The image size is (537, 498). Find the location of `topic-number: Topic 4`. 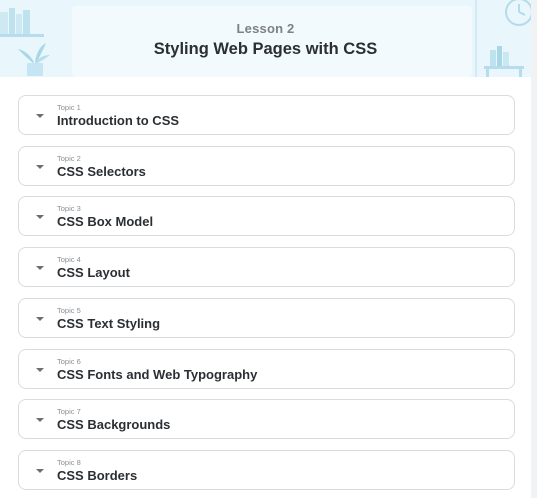

topic-number: Topic 4 is located at coordinates (69, 260).